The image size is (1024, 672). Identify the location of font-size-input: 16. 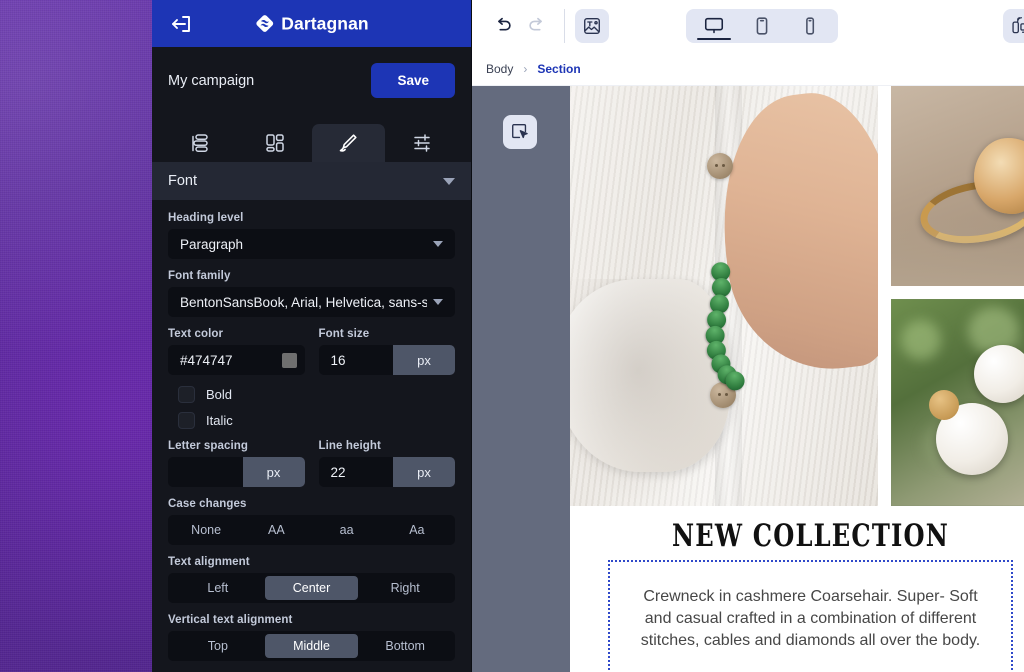
(356, 360).